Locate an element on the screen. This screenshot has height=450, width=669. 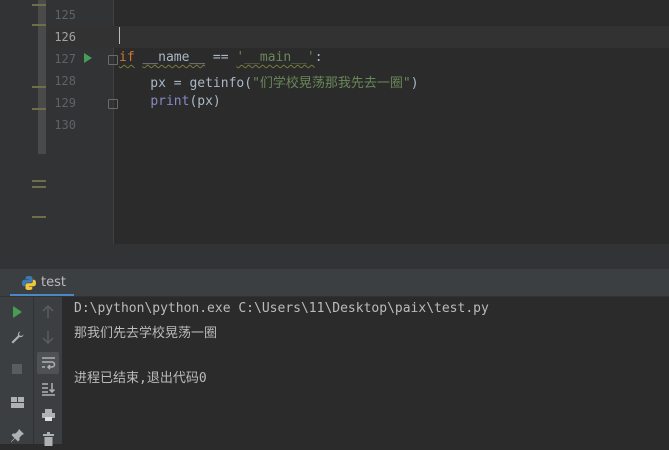
line-number: 130 is located at coordinates (65, 125).